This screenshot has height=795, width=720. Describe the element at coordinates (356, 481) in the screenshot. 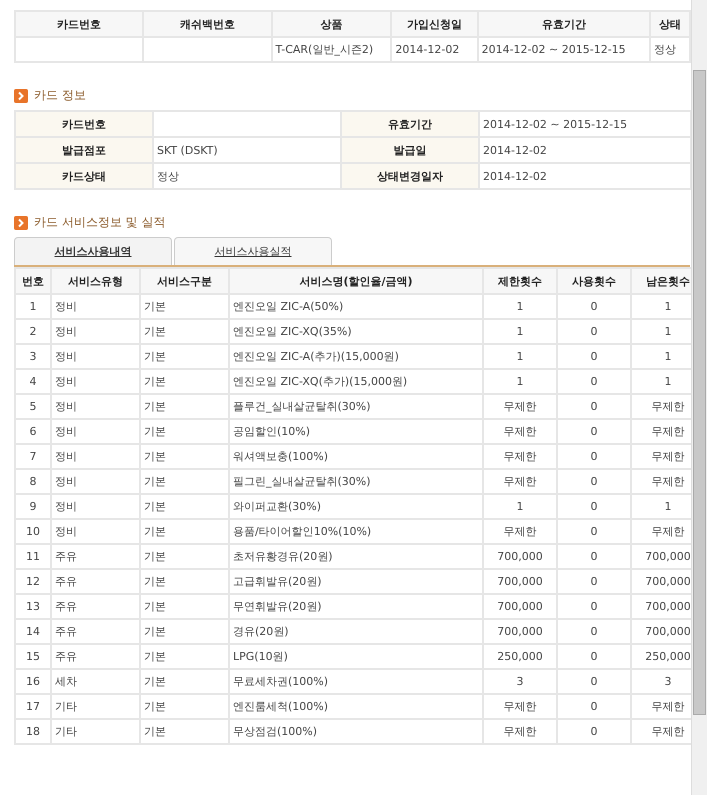

I see `table-cell: 필그린_실내살균탈취(30%)` at that location.